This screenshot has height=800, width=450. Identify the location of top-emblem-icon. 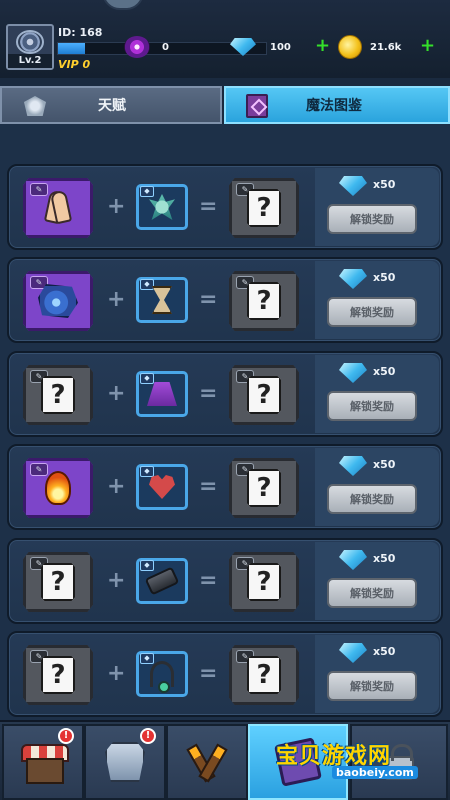
(123, 5).